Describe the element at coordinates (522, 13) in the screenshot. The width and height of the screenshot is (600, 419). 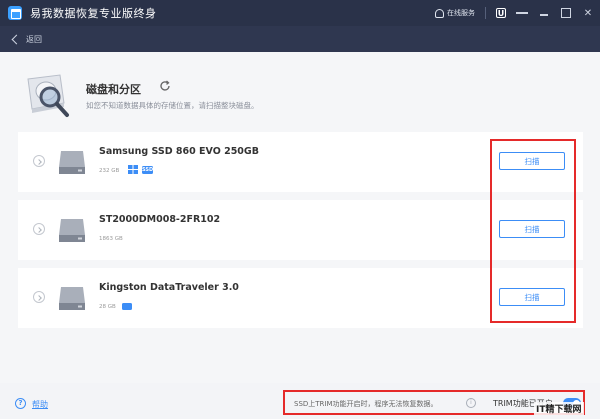
I see `menu-icon` at that location.